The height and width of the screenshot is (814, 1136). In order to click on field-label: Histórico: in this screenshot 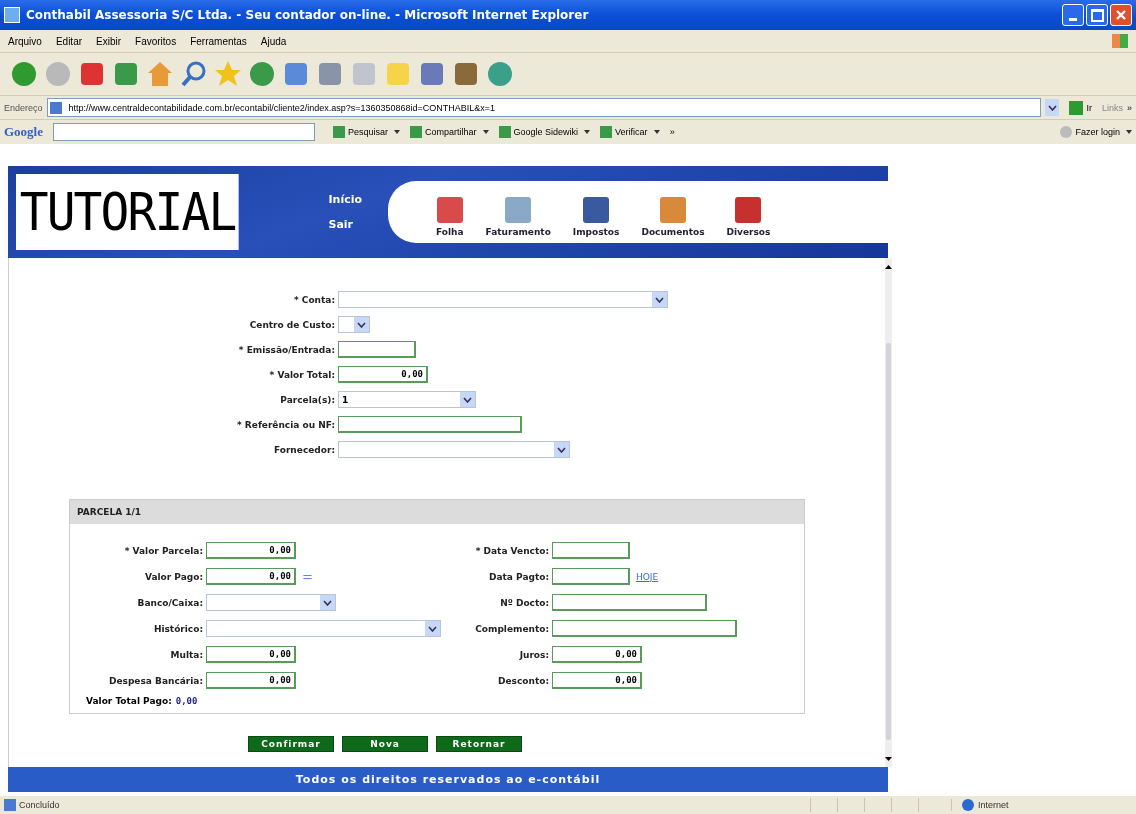, I will do `click(177, 628)`.